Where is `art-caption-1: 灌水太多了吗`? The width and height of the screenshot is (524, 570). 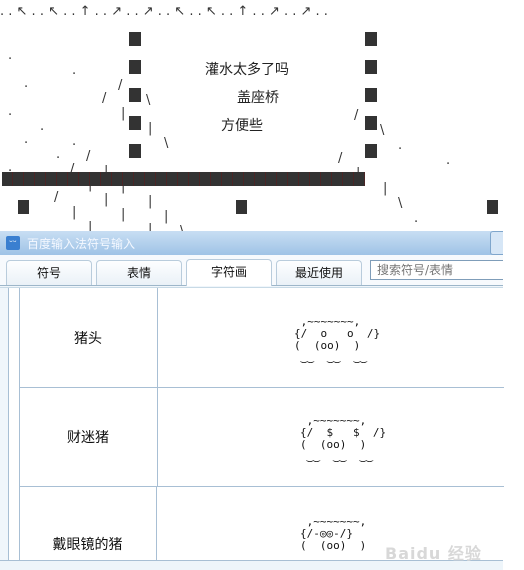 art-caption-1: 灌水太多了吗 is located at coordinates (247, 70).